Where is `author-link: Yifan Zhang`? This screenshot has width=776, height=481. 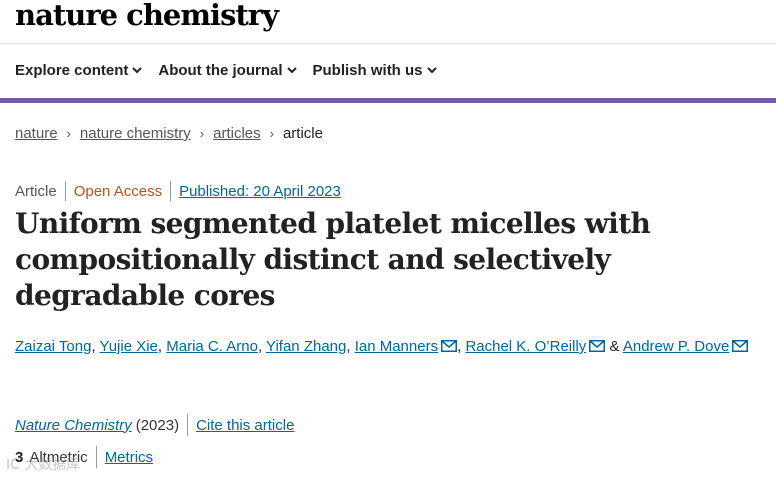
author-link: Yifan Zhang is located at coordinates (306, 346).